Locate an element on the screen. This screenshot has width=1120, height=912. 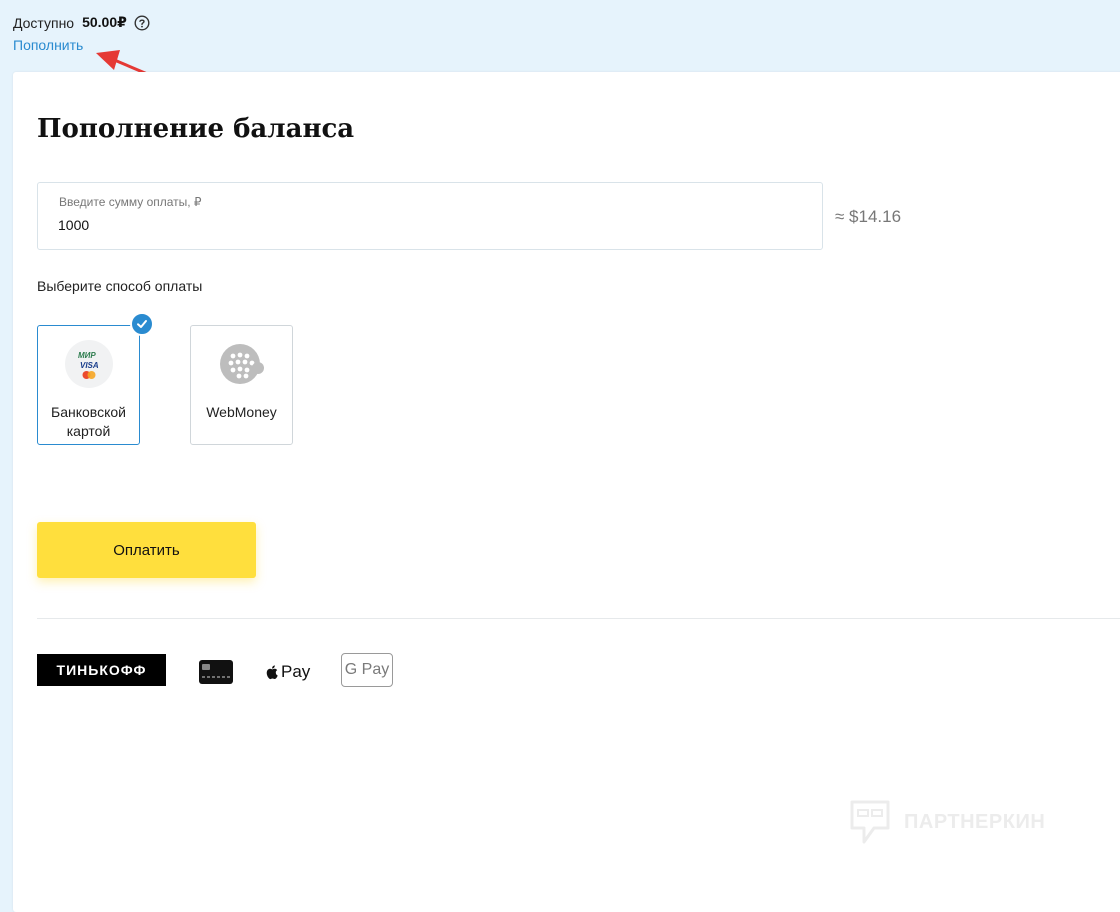
page-title: Пополнение баланса is located at coordinates (196, 129).